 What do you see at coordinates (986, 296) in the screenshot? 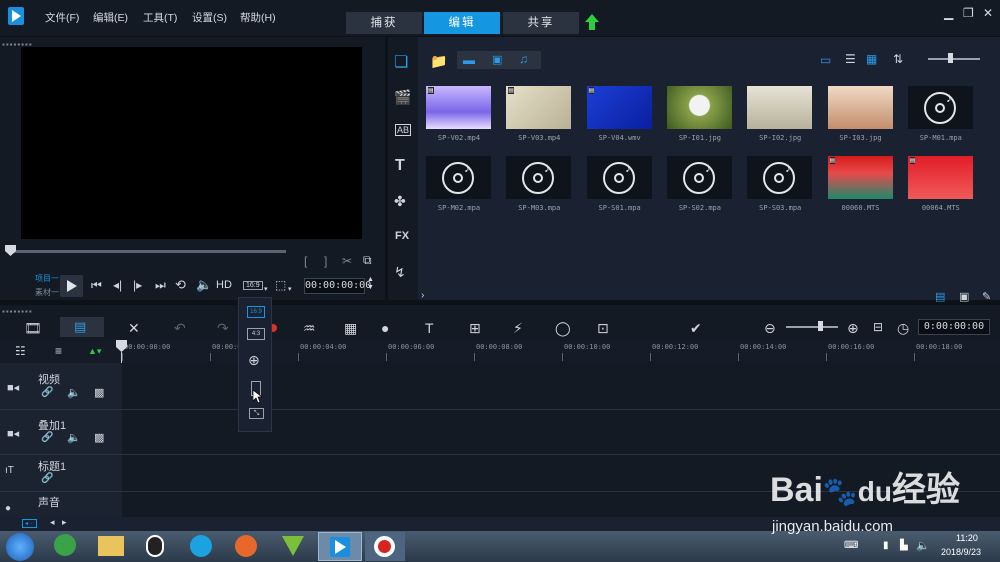
I see `edit-properties-icon: ✎` at bounding box center [986, 296].